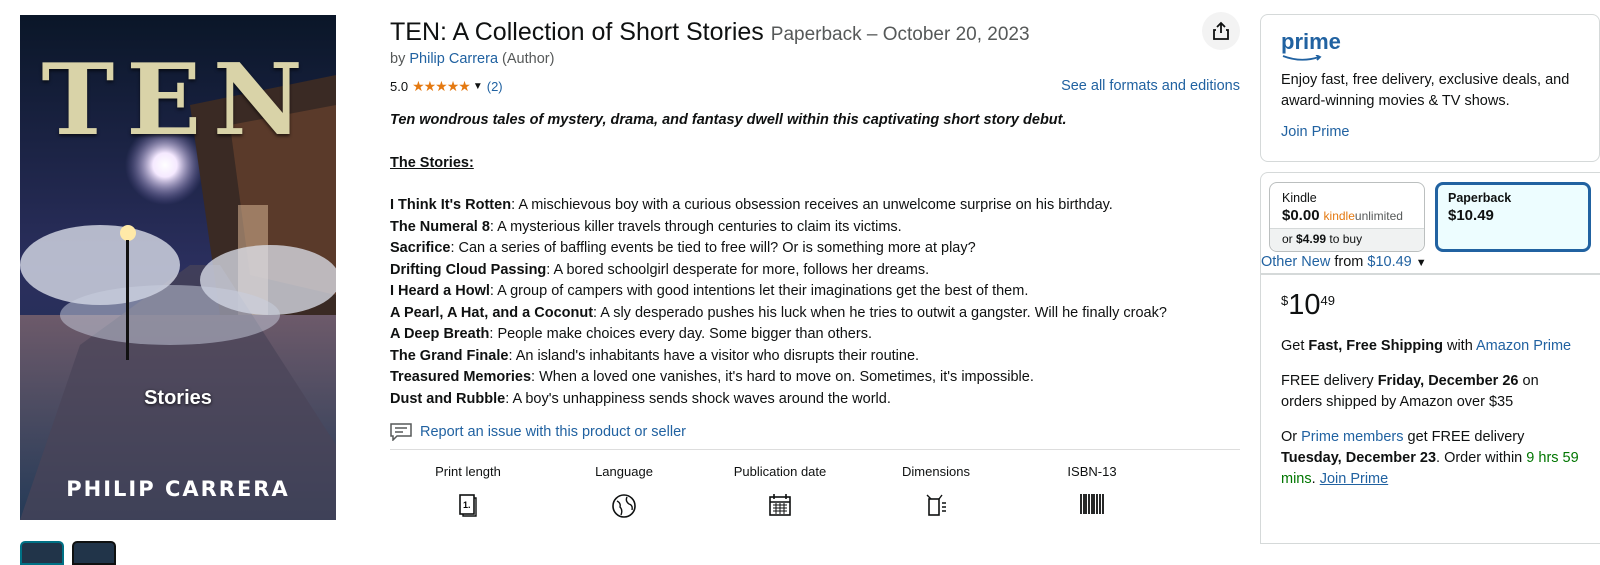  I want to click on ku-word-unlimited: unlimited, so click(1378, 216).